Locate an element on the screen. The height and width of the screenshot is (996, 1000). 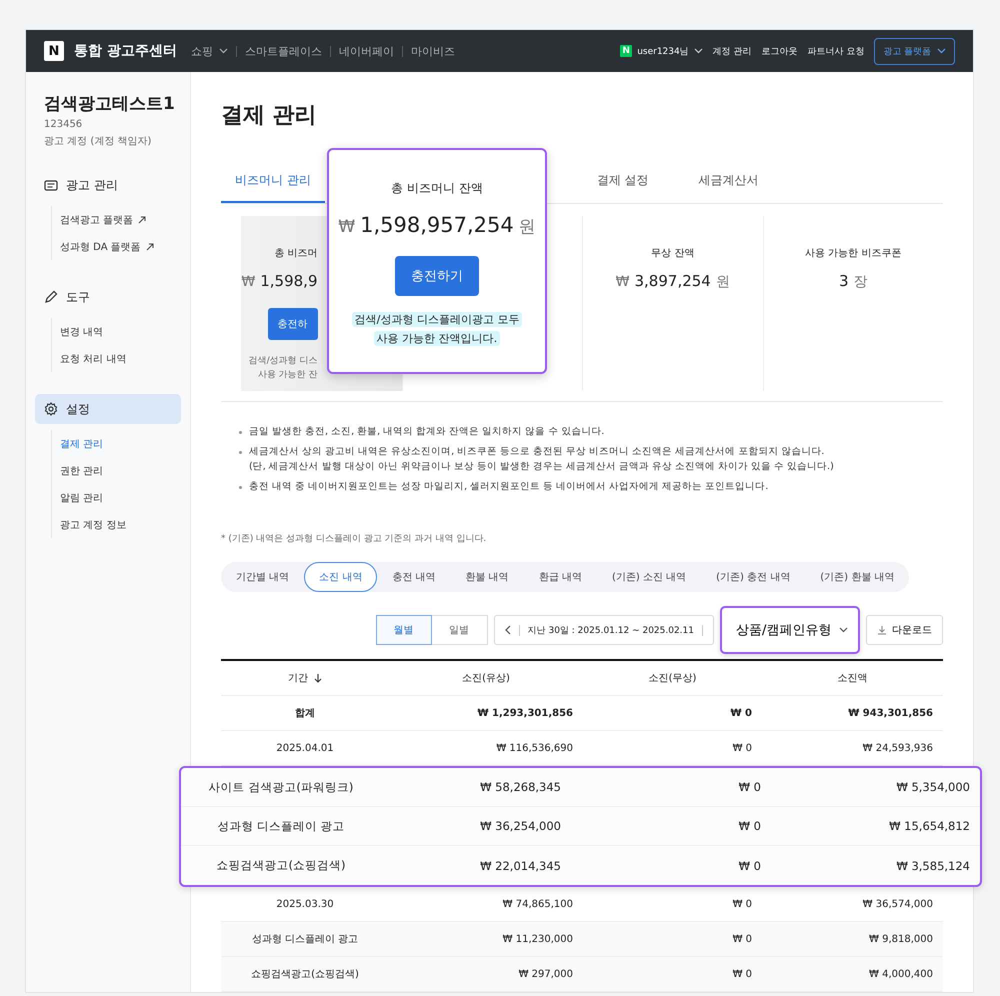
notice-text: 세금계산서 상의 광고비 내역은 유상소진이며, 비즈쿠폰 등으로 충전된 무상 비즈머니 소진액은 세금계산서에 포함되지 않습니다. is located at coordinates (537, 452).